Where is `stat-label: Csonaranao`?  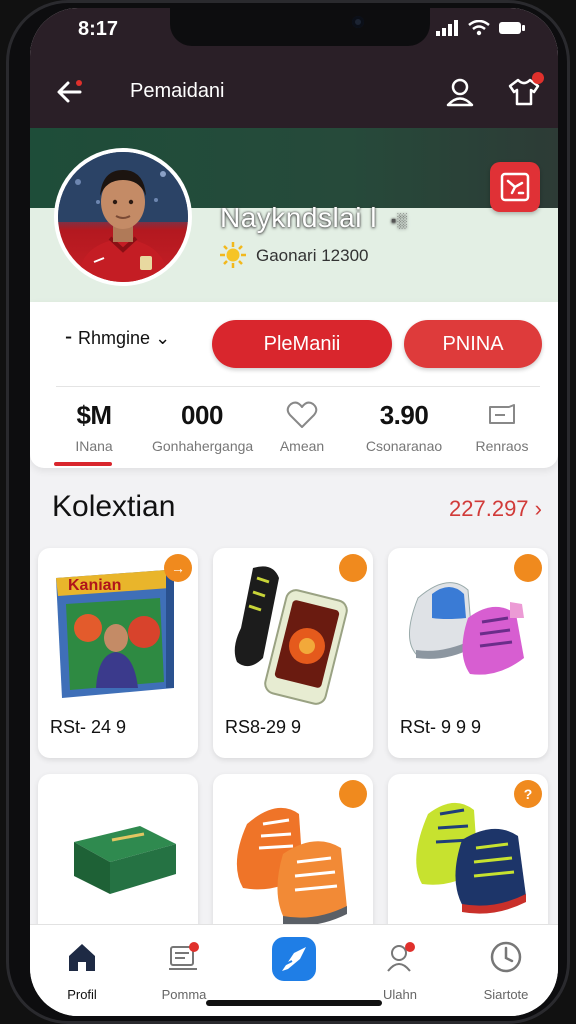
stat-label: Csonaranao is located at coordinates (404, 446).